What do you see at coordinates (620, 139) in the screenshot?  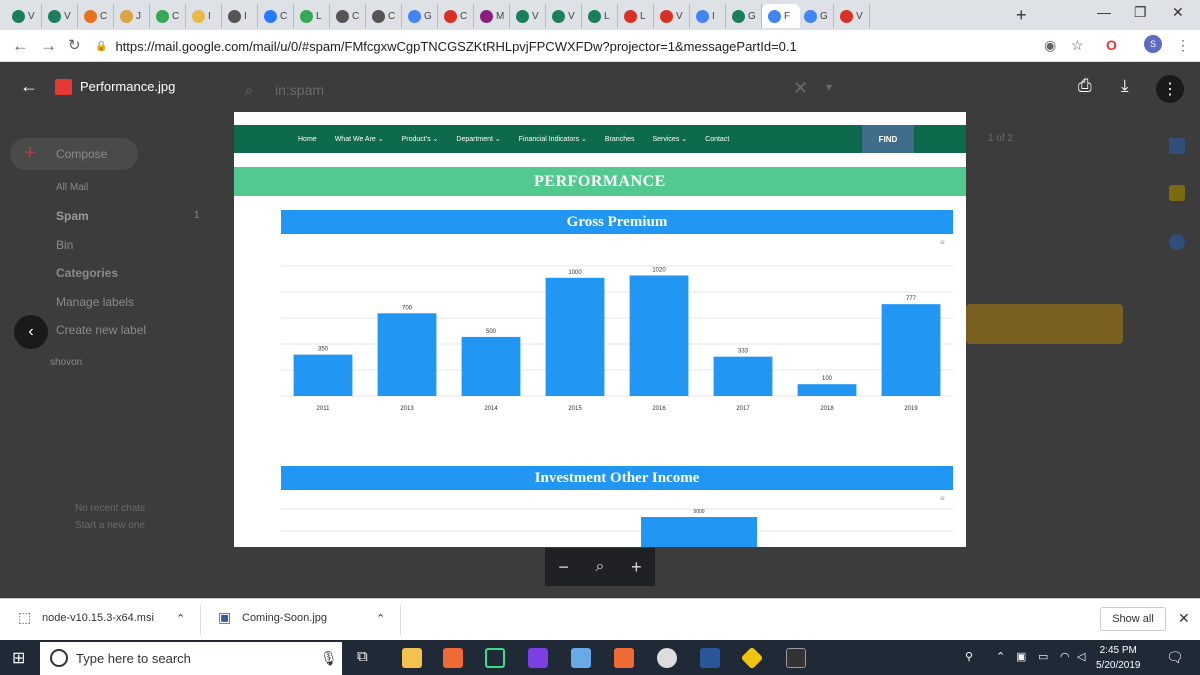 I see `site-nav-item: Branches` at bounding box center [620, 139].